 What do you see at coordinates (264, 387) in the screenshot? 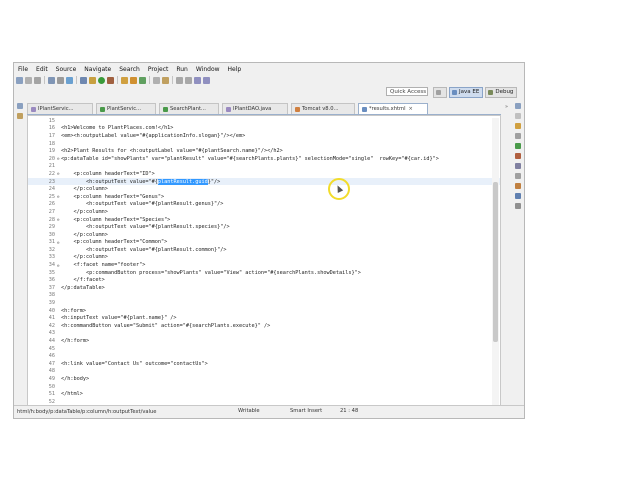
I see `code-line: 50` at bounding box center [264, 387].